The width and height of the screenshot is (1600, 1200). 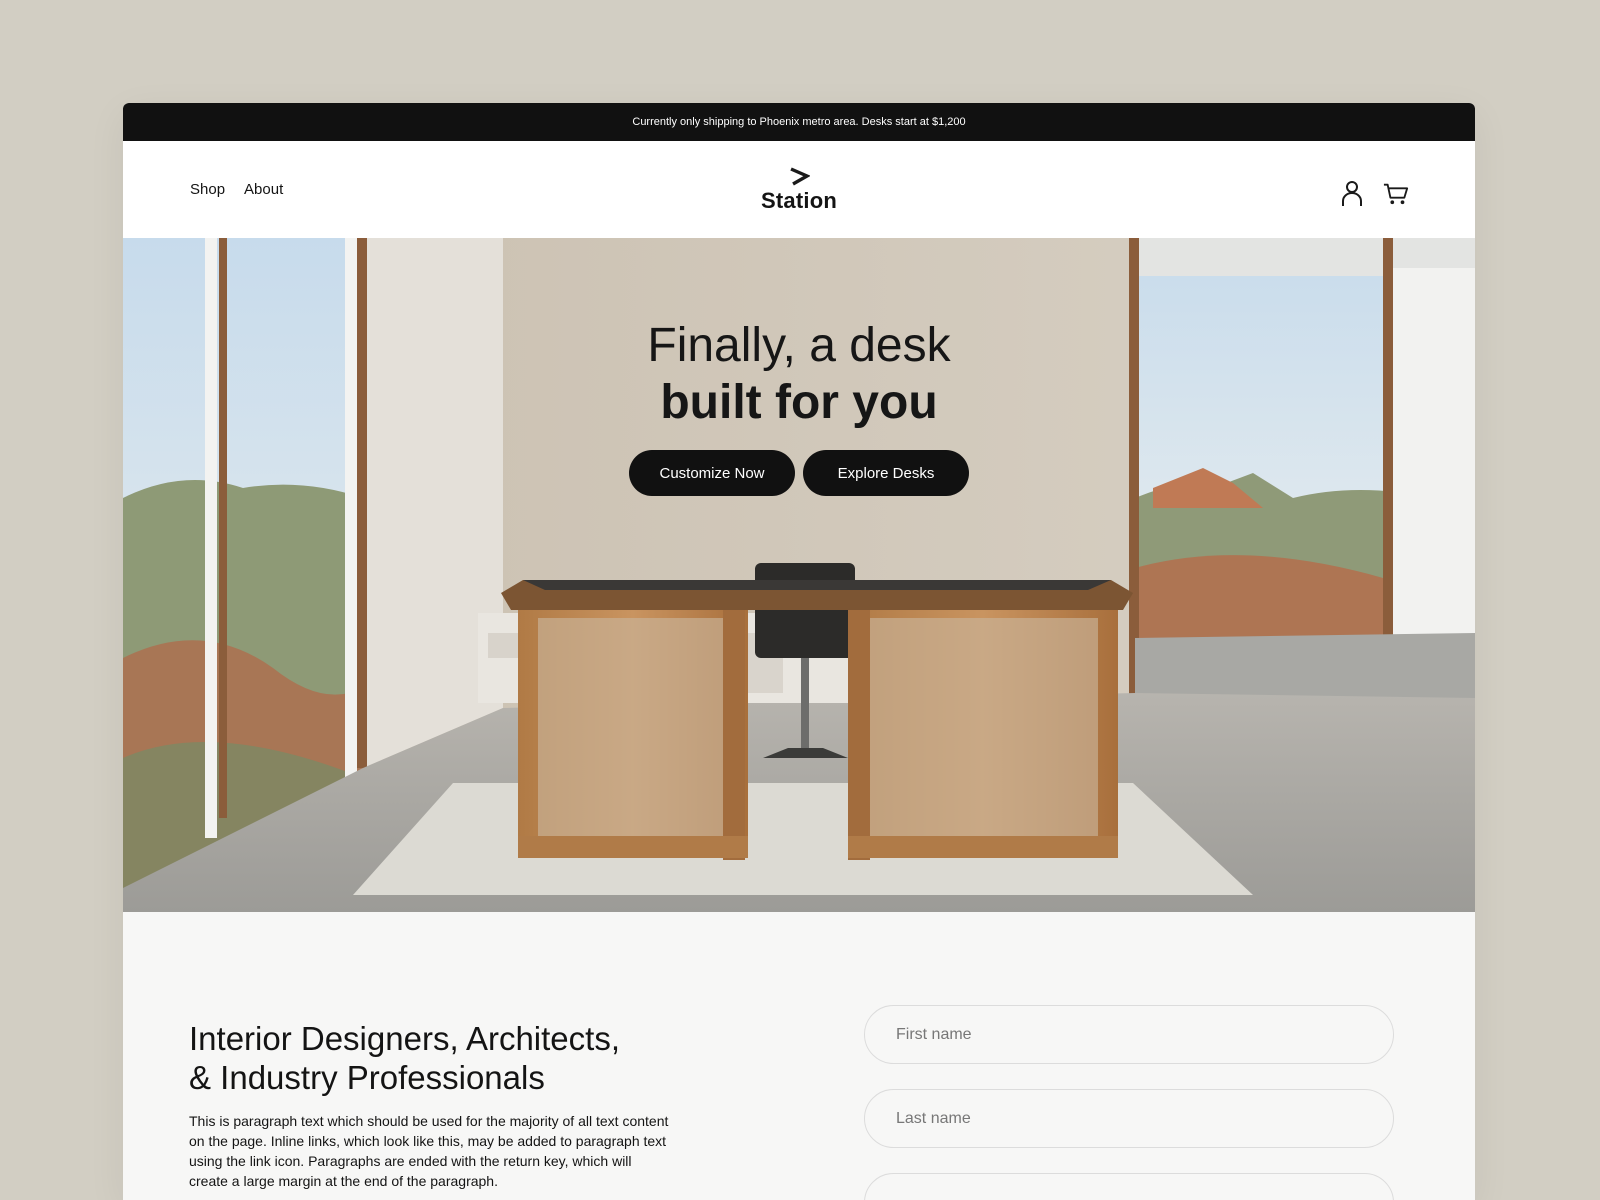 What do you see at coordinates (799, 473) in the screenshot?
I see `hero-buttons: Customize Now Explore Desks` at bounding box center [799, 473].